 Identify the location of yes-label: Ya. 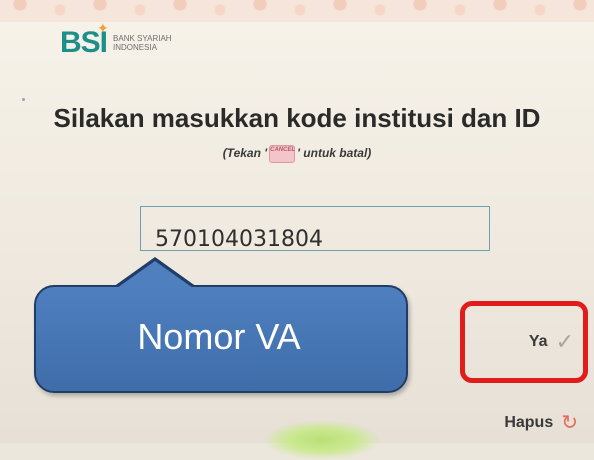
(538, 341).